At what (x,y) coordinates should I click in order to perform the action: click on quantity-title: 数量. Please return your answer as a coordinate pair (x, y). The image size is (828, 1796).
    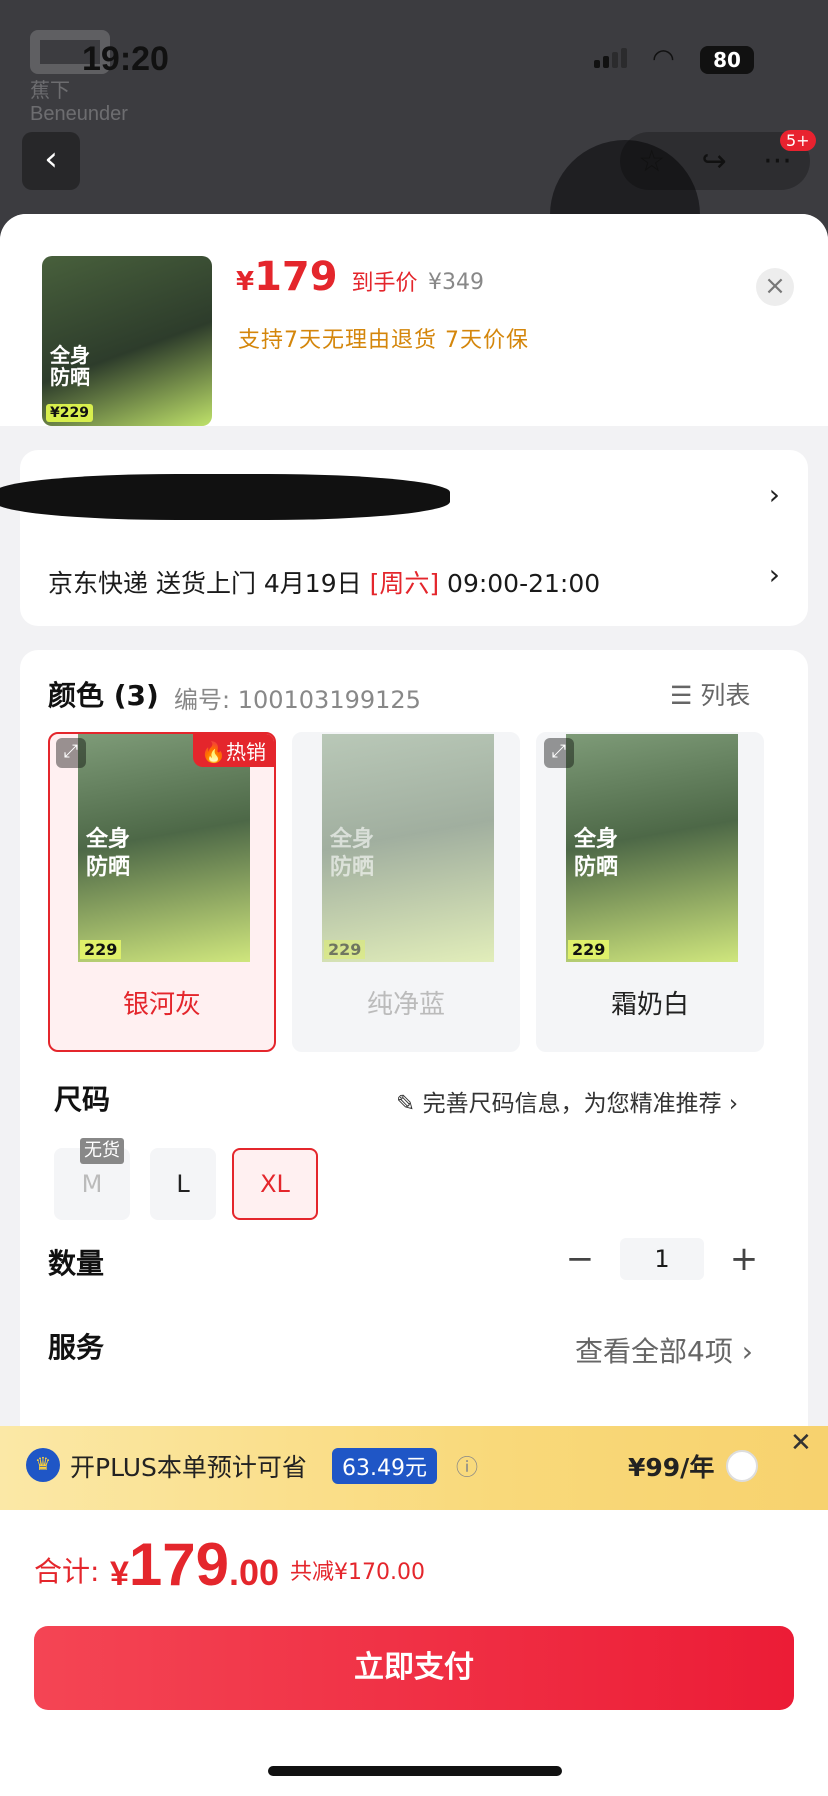
    Looking at the image, I should click on (76, 1263).